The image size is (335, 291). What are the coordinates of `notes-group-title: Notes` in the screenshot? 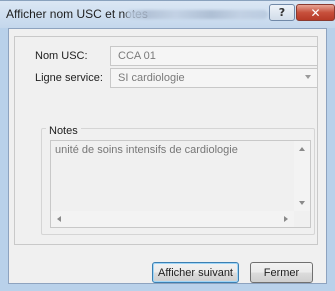 It's located at (63, 131).